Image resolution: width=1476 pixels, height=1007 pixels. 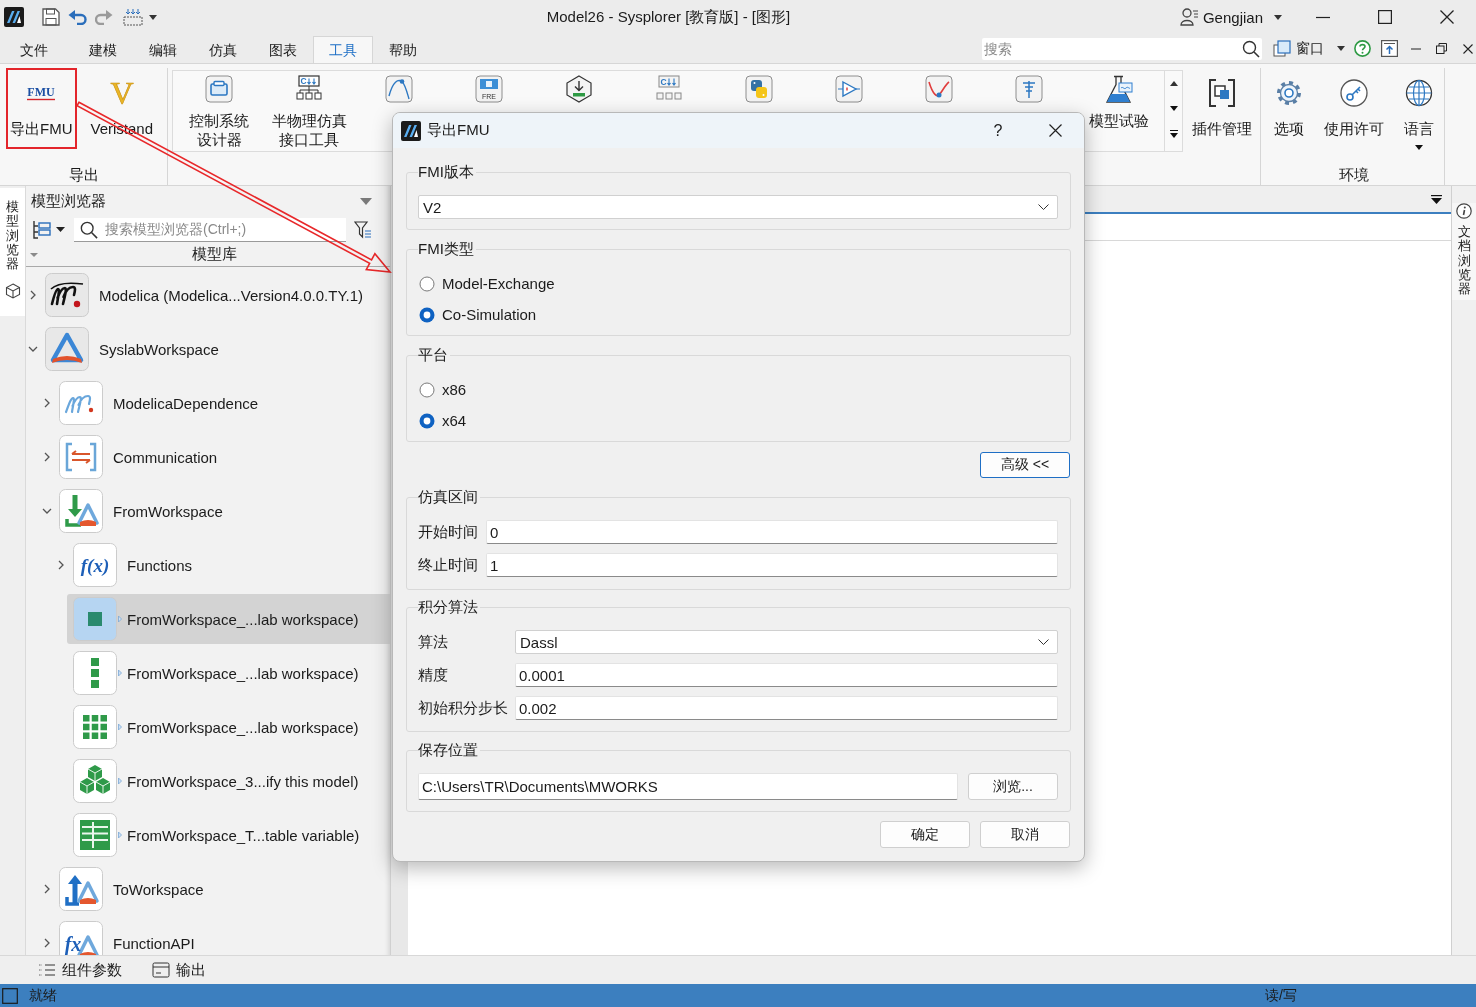 I want to click on ribbon-button: 语言, so click(x=1419, y=110).